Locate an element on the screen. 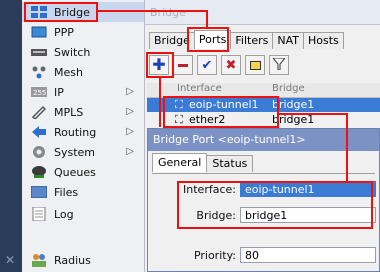 This screenshot has width=380, height=272. filter-icon is located at coordinates (279, 65).